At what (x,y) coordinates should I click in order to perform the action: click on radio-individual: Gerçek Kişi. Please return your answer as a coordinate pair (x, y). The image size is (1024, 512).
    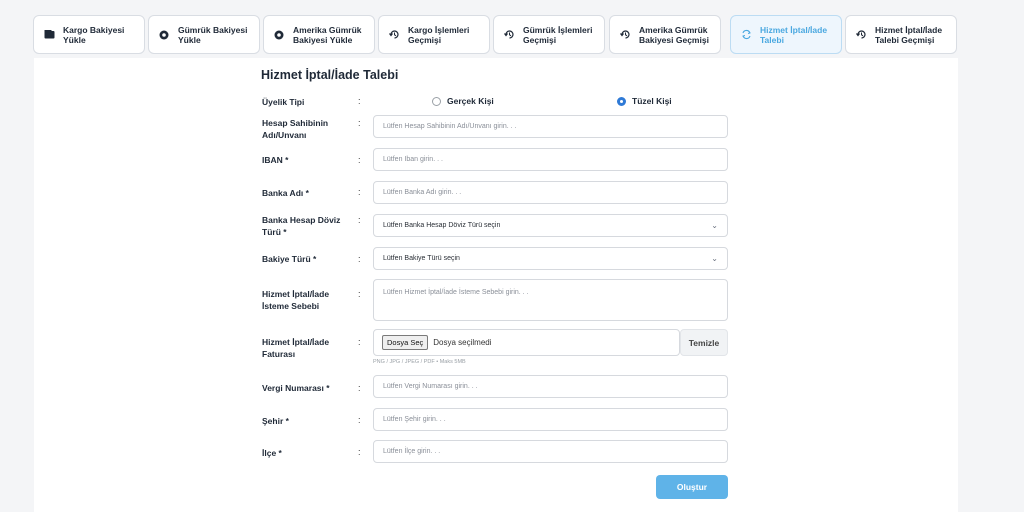
    Looking at the image, I should click on (463, 101).